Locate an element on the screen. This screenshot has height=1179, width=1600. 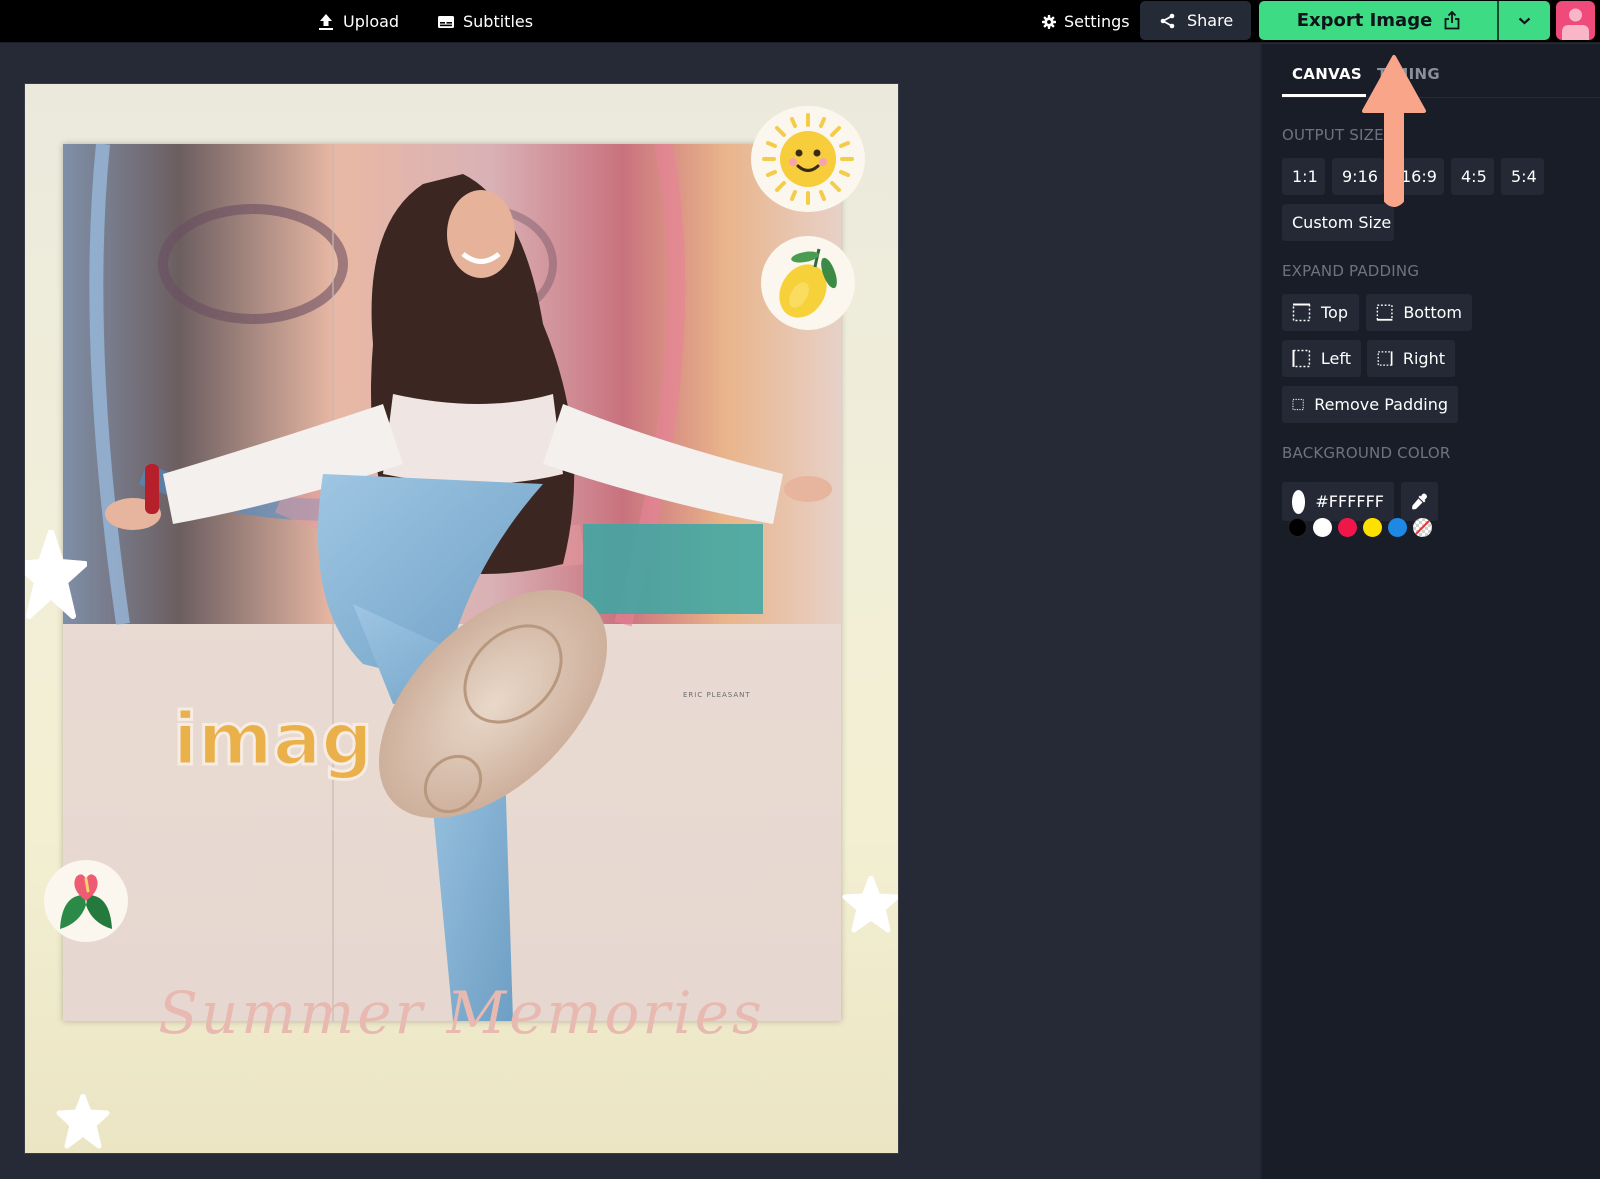
subtitles-label: Subtitles is located at coordinates (498, 21).